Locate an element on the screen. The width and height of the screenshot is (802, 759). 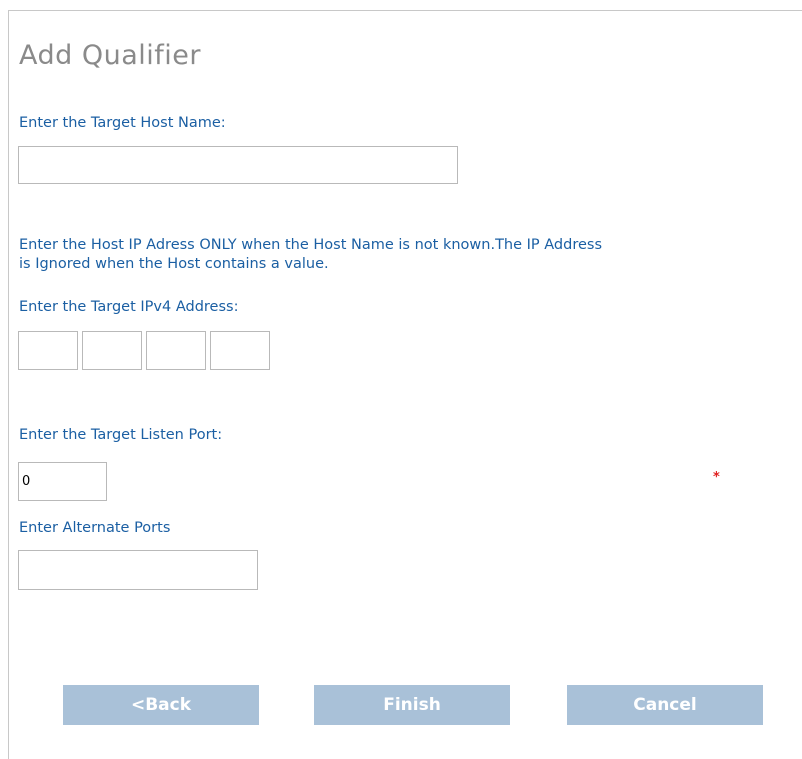
ipv4-octet-2-input is located at coordinates (112, 350).